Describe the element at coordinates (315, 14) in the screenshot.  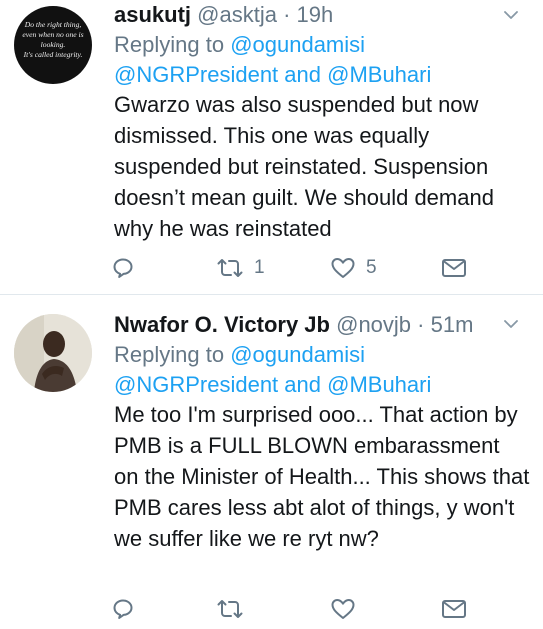
I see `timestamp: 19h` at that location.